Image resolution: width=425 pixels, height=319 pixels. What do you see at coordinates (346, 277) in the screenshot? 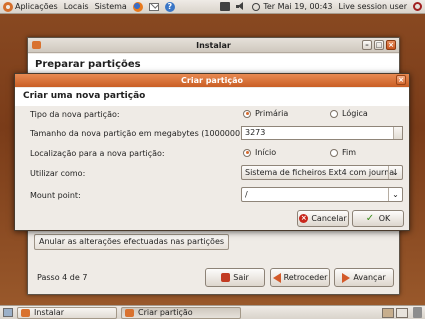
I see `forward-arrow-icon` at bounding box center [346, 277].